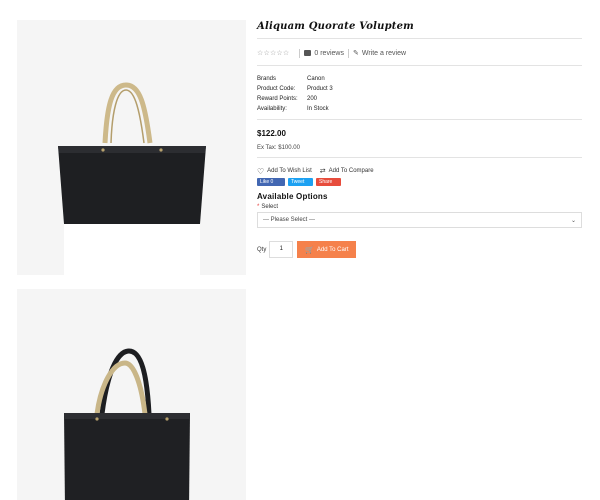 The height and width of the screenshot is (500, 600). Describe the element at coordinates (292, 196) in the screenshot. I see `available-options-heading: Available Options` at that location.